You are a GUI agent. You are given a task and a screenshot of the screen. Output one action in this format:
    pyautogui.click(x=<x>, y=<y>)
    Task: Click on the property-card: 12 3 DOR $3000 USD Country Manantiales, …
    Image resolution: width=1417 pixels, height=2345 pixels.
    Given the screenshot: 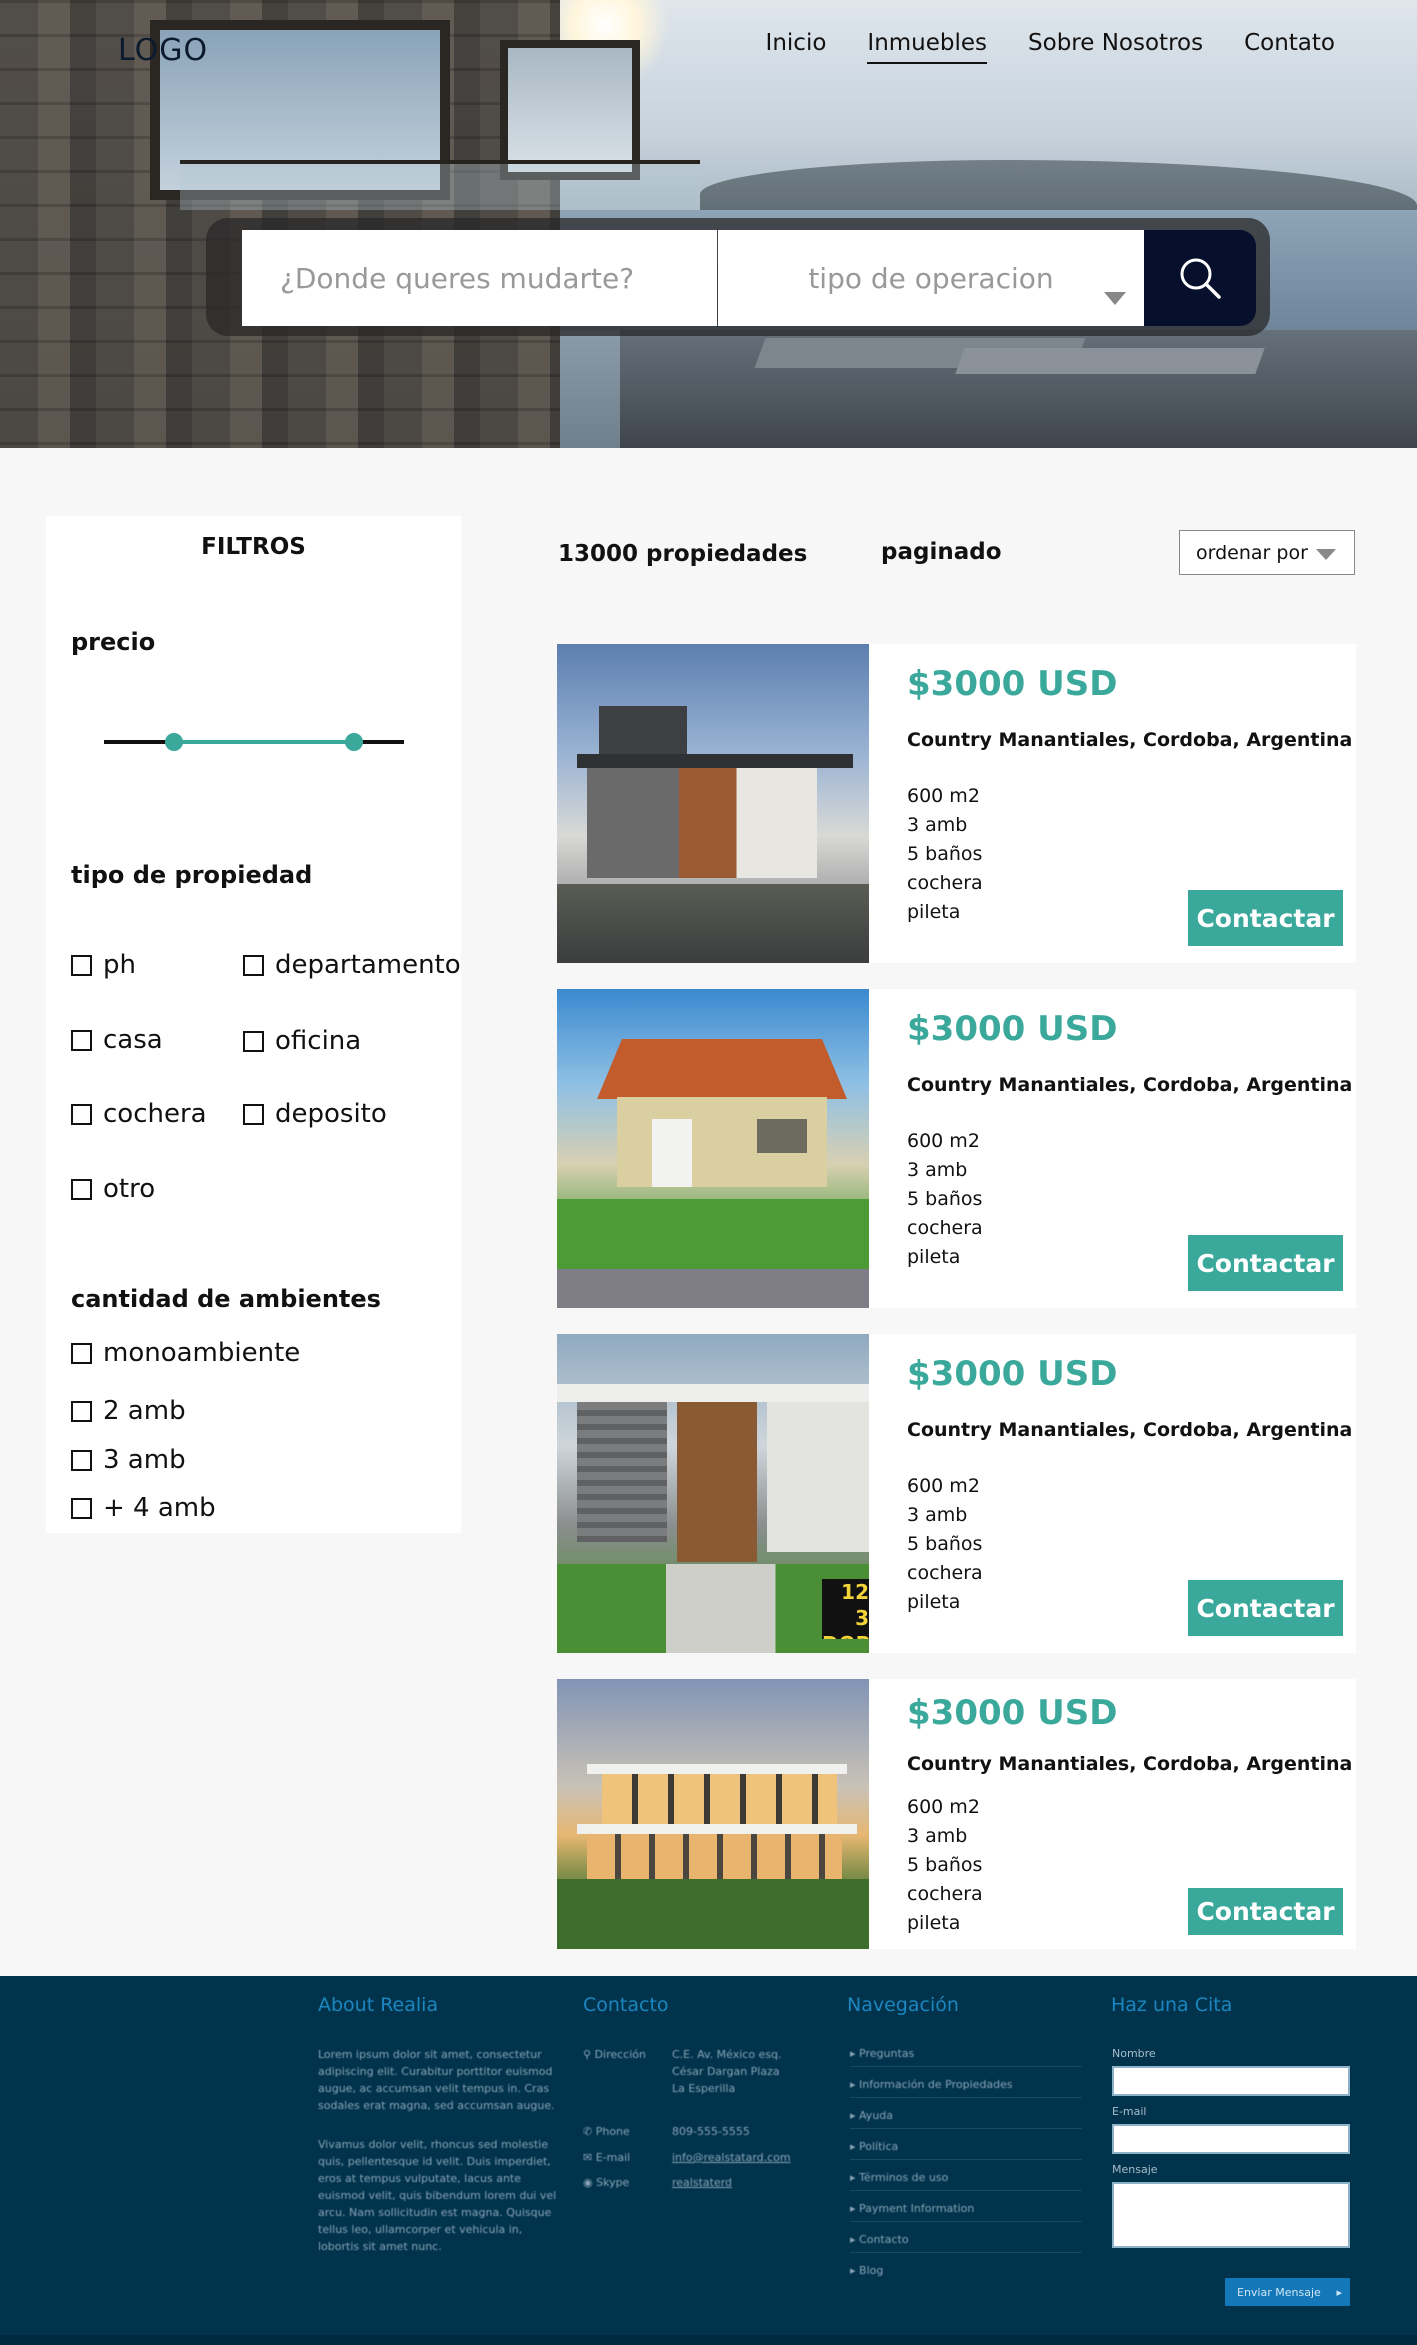 What is the action you would take?
    pyautogui.click(x=956, y=1493)
    